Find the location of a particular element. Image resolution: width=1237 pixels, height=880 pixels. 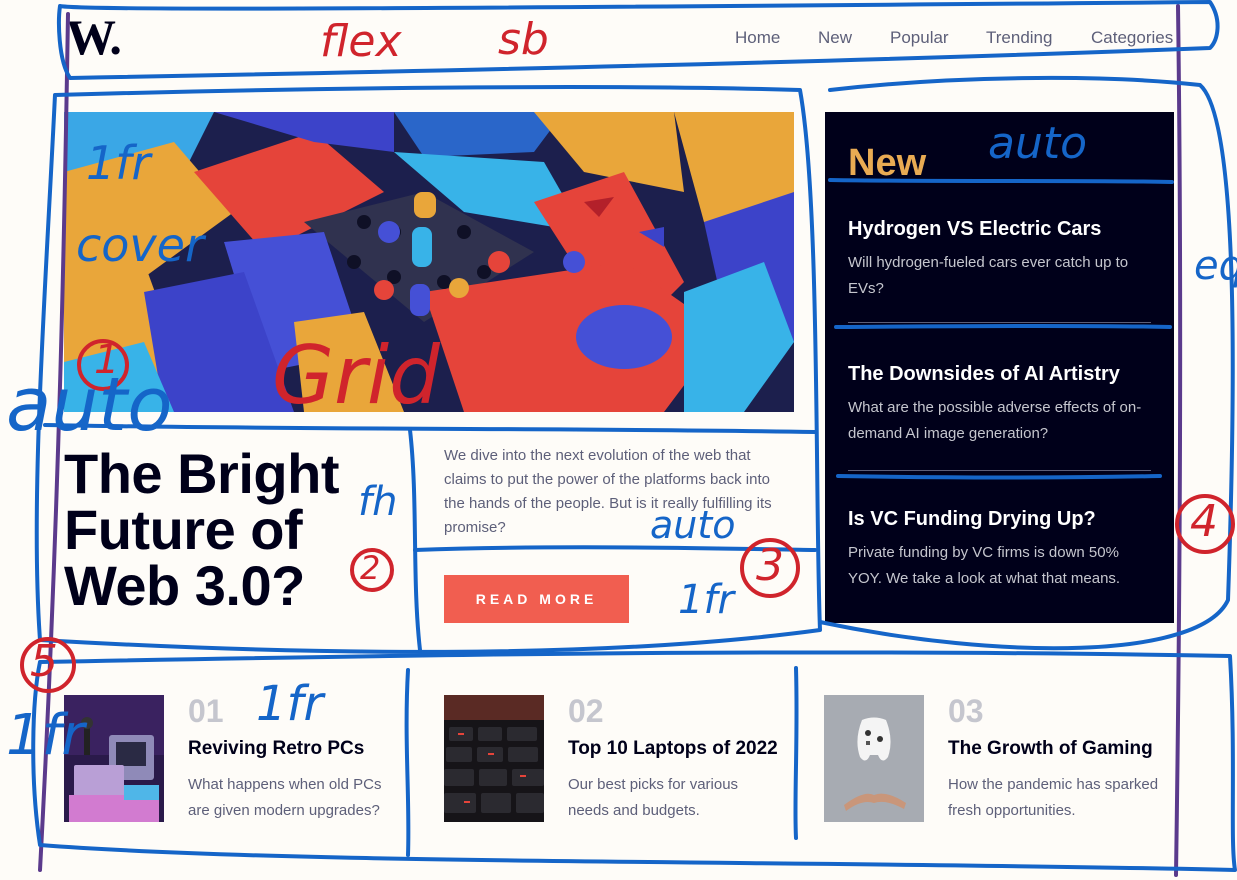

new-panel-heading: New is located at coordinates (887, 163).